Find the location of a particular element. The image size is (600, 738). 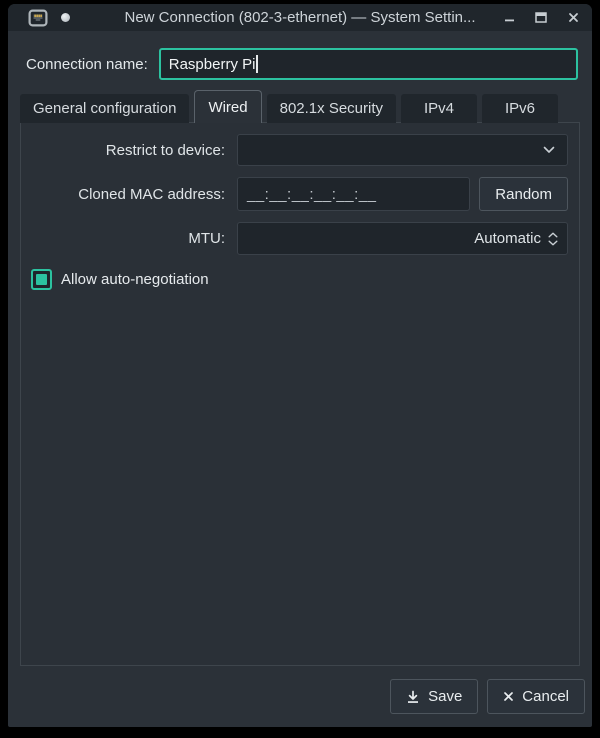

mtu-row: MTU: Automatic is located at coordinates (300, 238).